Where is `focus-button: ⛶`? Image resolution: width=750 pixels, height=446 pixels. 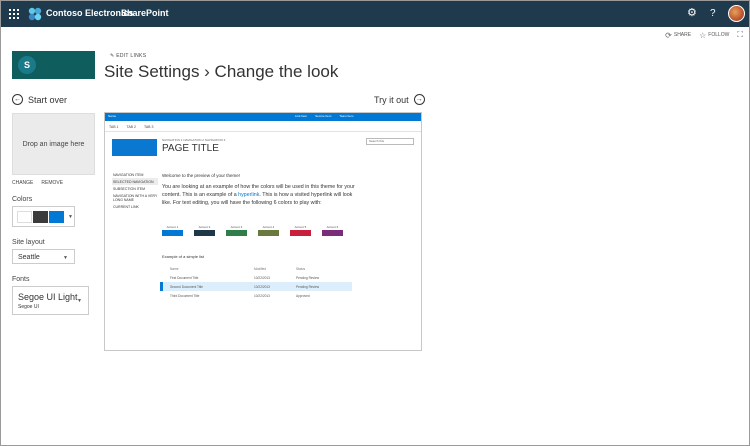
focus-button: ⛶ is located at coordinates (740, 35).